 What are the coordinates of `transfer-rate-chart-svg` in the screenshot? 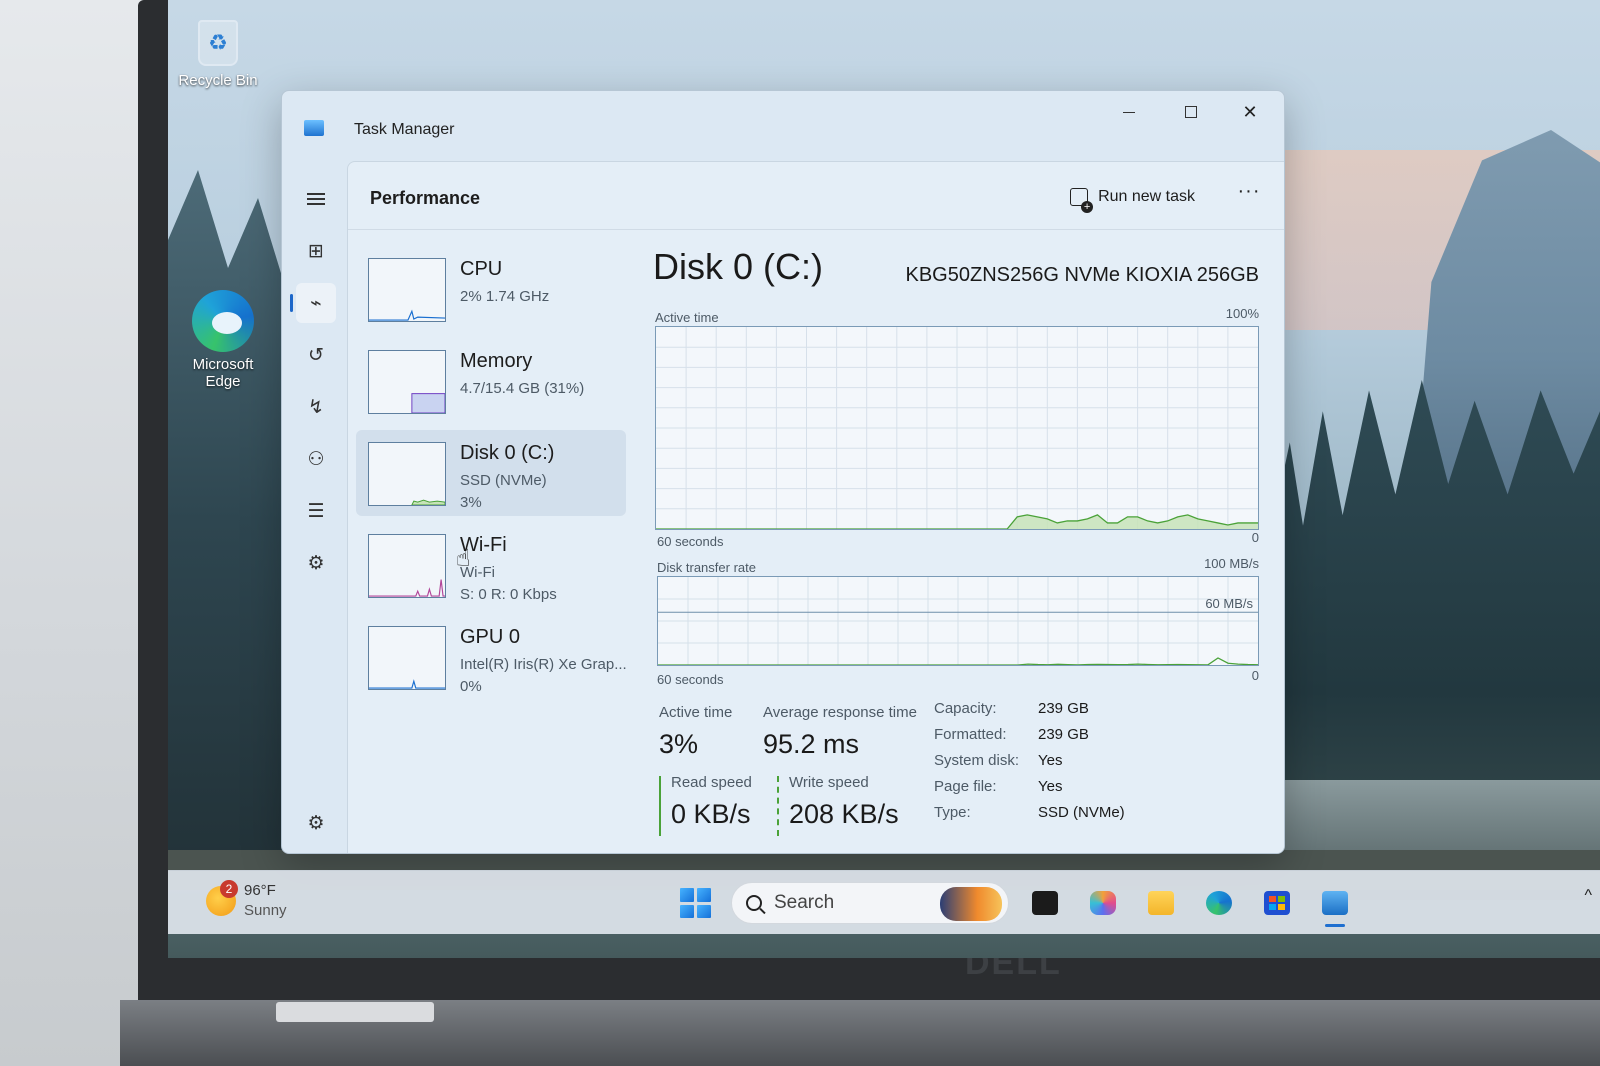 It's located at (958, 621).